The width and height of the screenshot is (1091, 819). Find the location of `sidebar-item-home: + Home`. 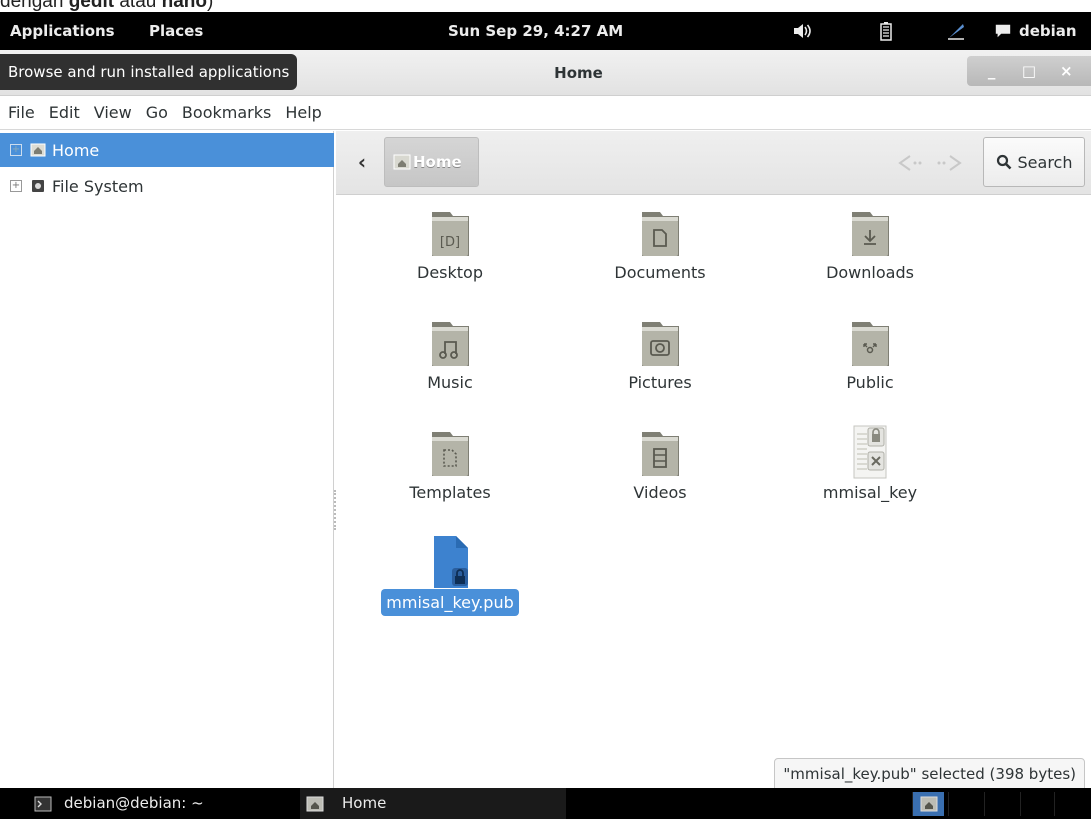

sidebar-item-home: + Home is located at coordinates (167, 150).